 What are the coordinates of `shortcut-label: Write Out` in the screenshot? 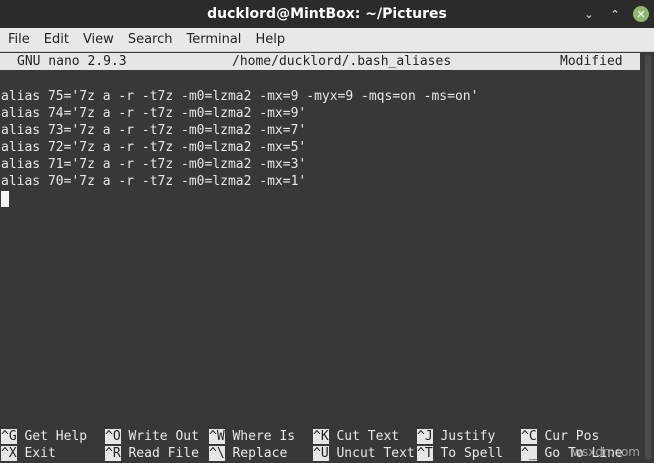 It's located at (163, 436).